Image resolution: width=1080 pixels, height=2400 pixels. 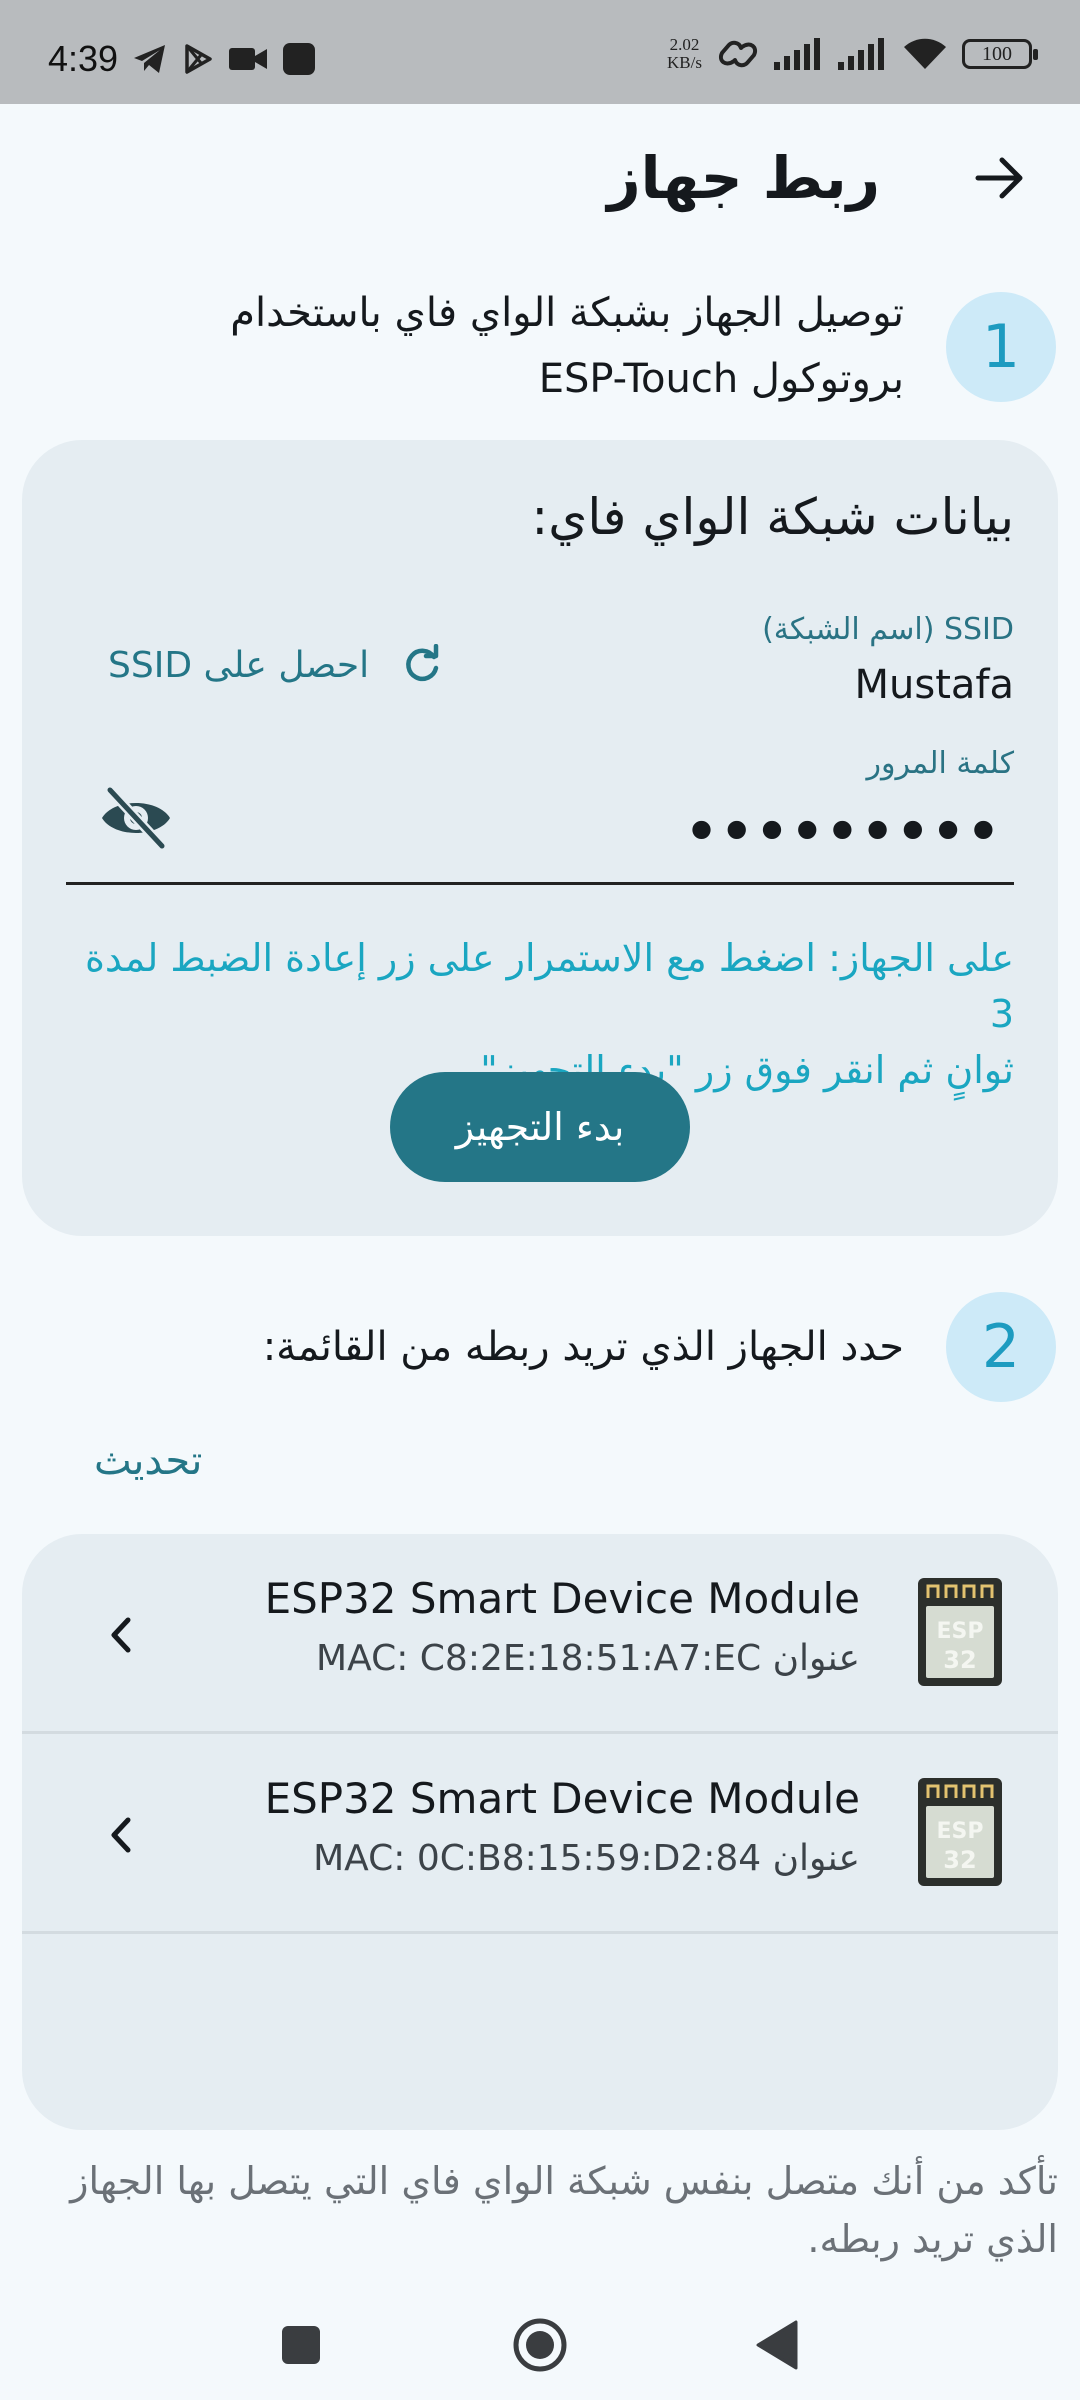 What do you see at coordinates (540, 883) in the screenshot?
I see `password-underline` at bounding box center [540, 883].